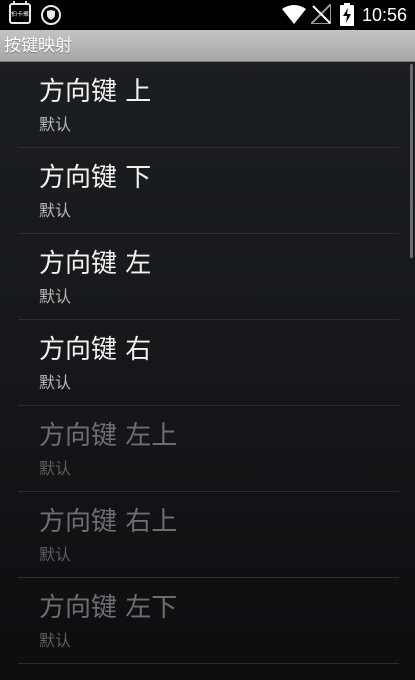 The image size is (415, 680). Describe the element at coordinates (95, 92) in the screenshot. I see `item-title: 方向键 上` at that location.